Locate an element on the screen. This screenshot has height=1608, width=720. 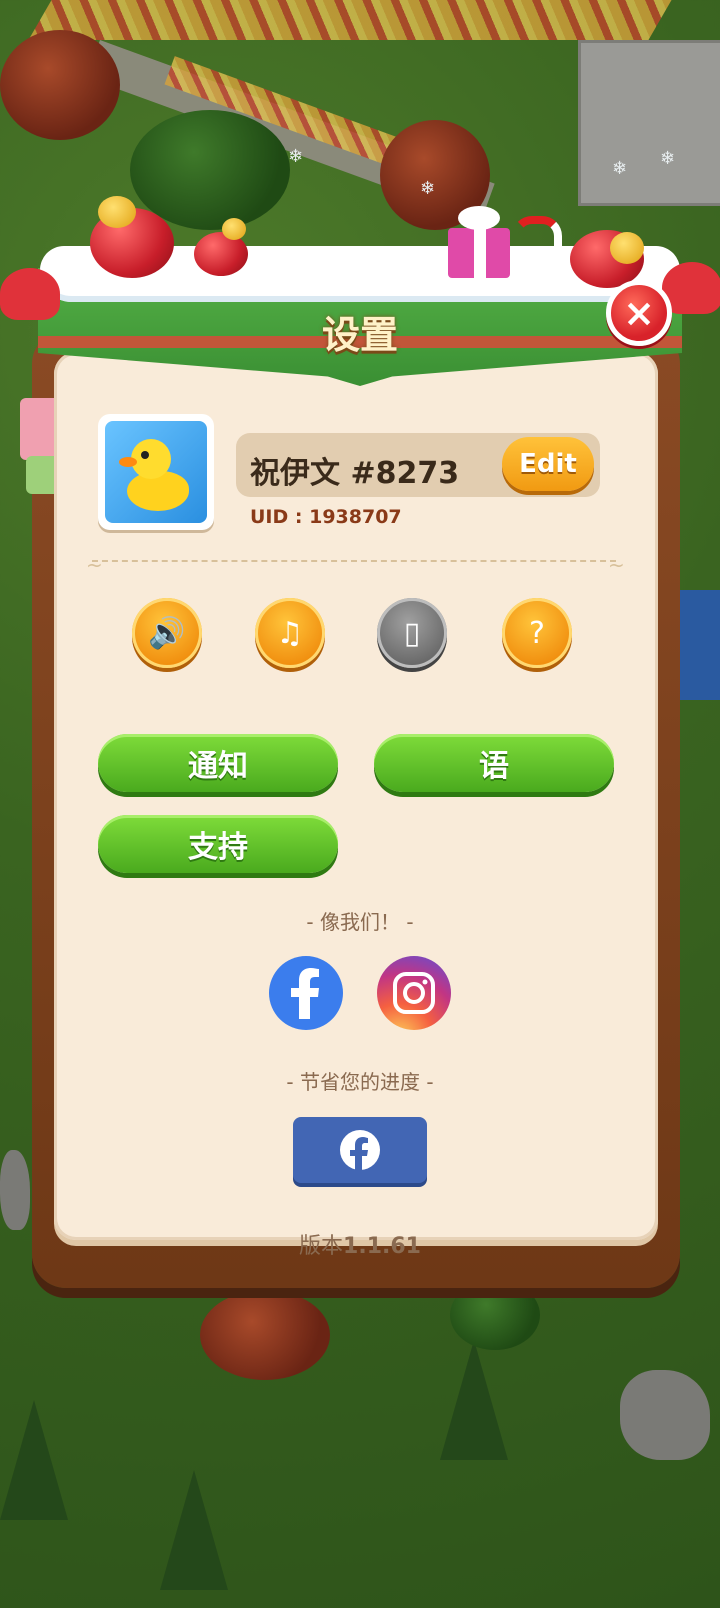
duck-head is located at coordinates (151, 459).